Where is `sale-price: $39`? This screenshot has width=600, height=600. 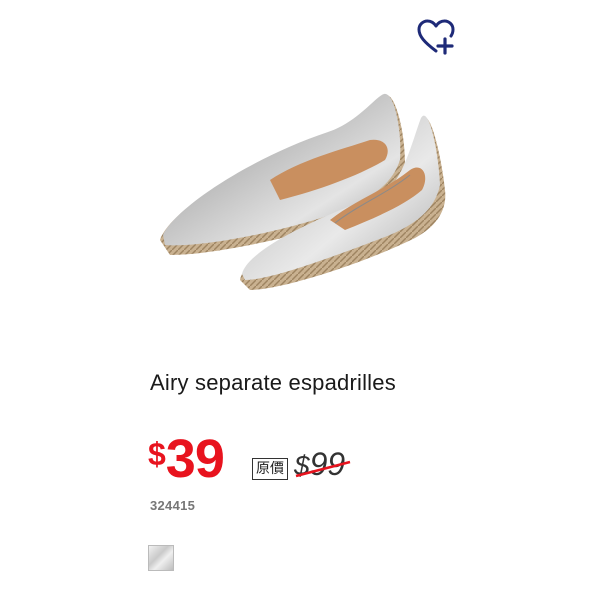 sale-price: $39 is located at coordinates (186, 459).